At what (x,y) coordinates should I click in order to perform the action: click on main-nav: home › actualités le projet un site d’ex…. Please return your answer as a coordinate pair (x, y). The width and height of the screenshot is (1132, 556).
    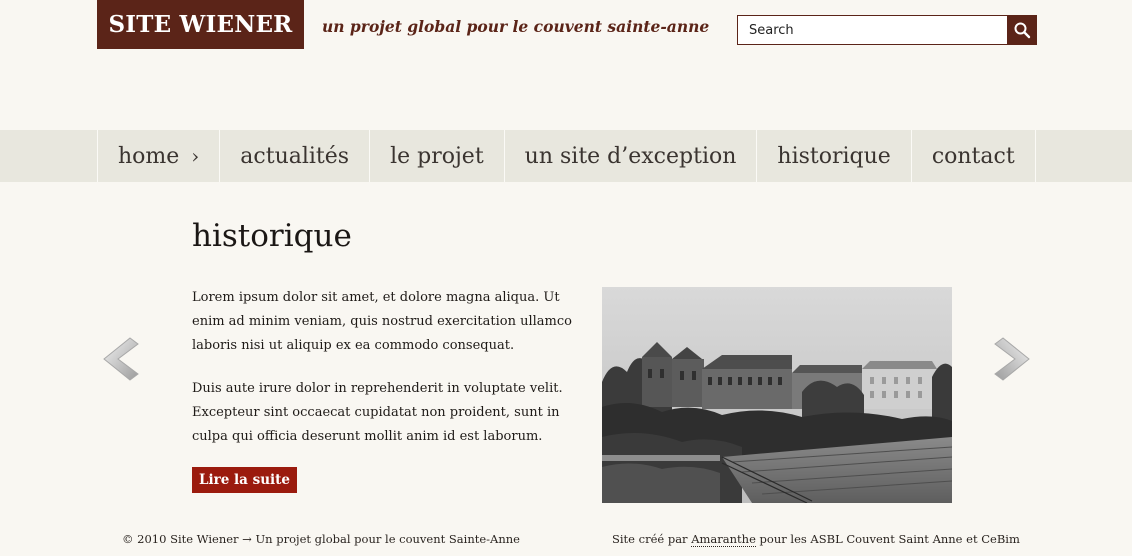
    Looking at the image, I should click on (566, 156).